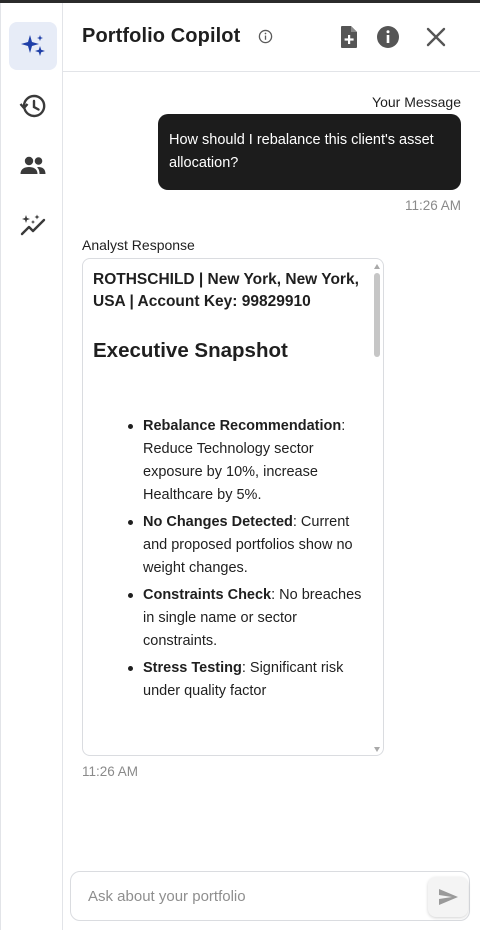  Describe the element at coordinates (192, 668) in the screenshot. I see `list-item-label: Stress Testing` at that location.